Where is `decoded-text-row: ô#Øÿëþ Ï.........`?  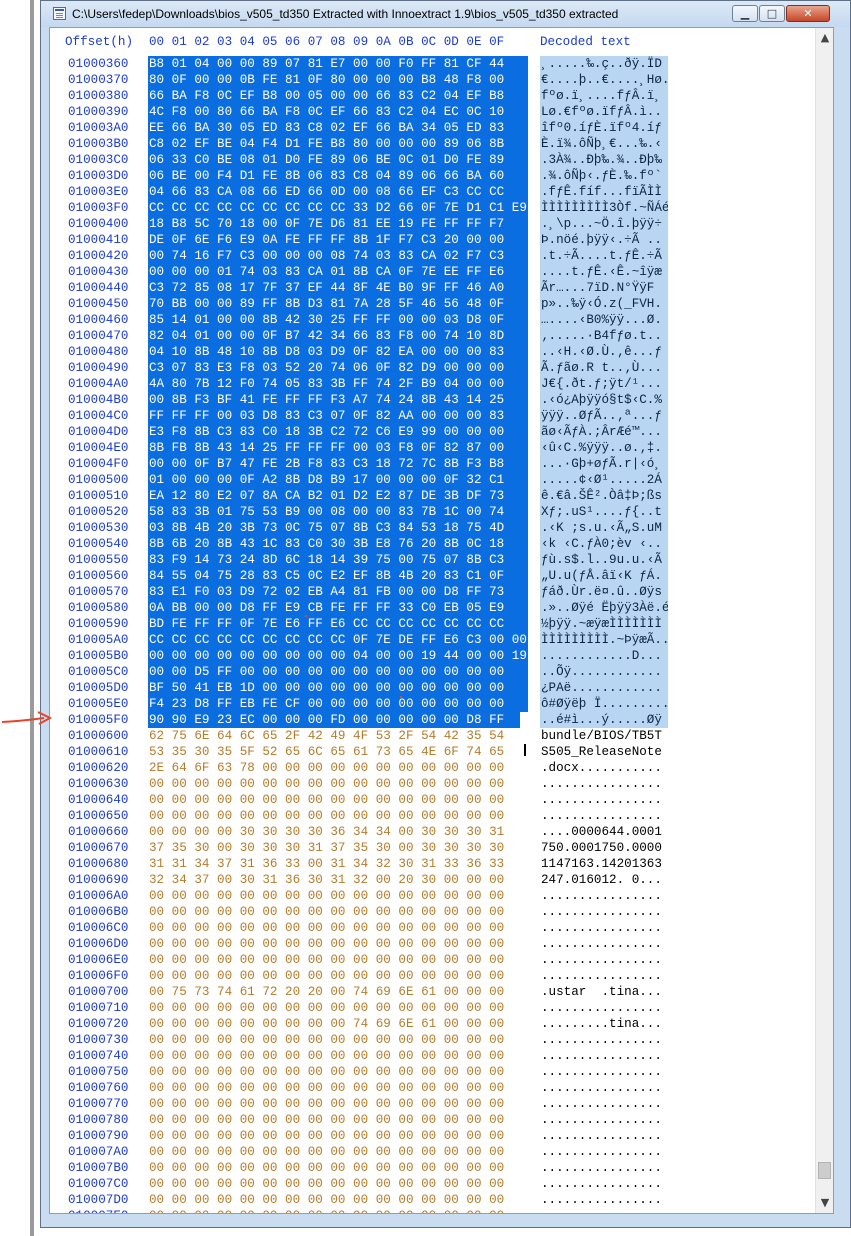 decoded-text-row: ô#Øÿëþ Ï......... is located at coordinates (604, 704).